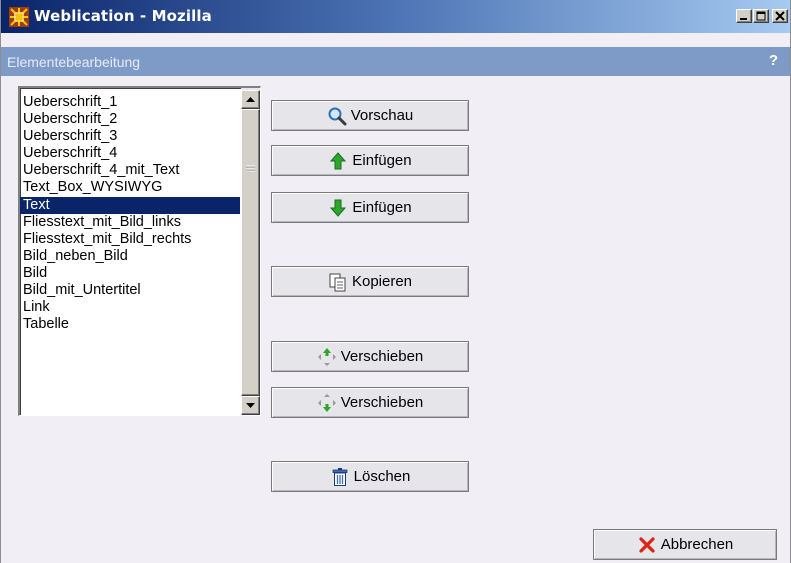 The height and width of the screenshot is (563, 791). What do you see at coordinates (327, 357) in the screenshot?
I see `move-up-icon` at bounding box center [327, 357].